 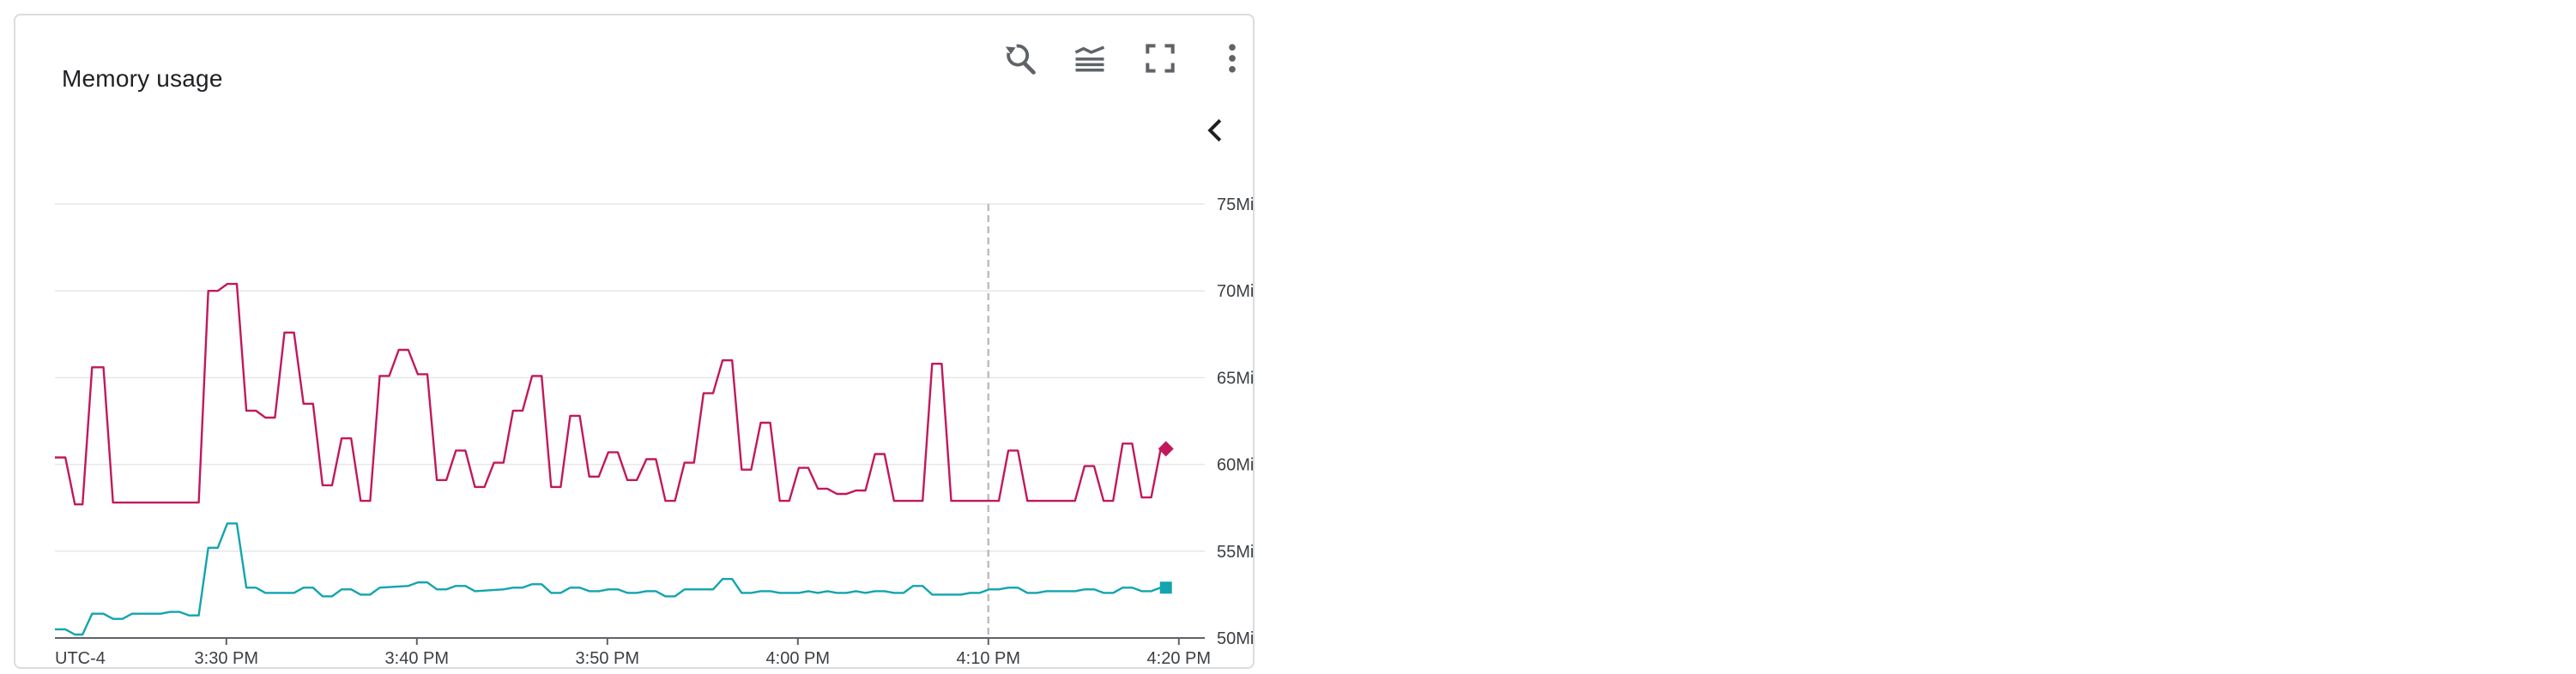 What do you see at coordinates (1235, 465) in the screenshot?
I see `y-tick-label: 60MiB` at bounding box center [1235, 465].